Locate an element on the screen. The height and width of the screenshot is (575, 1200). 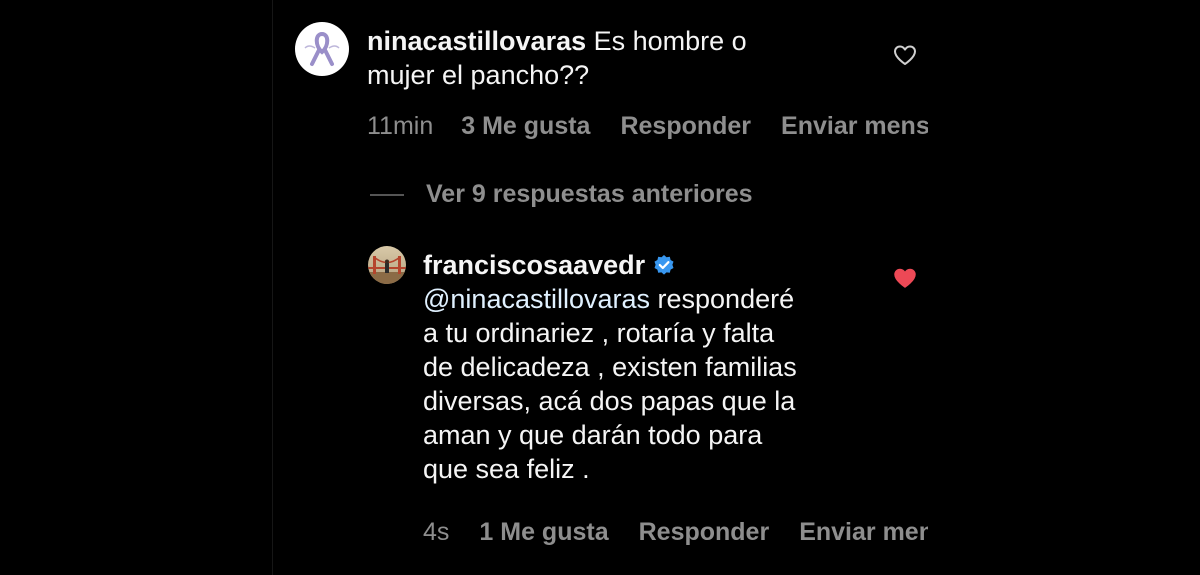
view-replies-label: Ver 9 respuestas anteriores is located at coordinates (589, 194).